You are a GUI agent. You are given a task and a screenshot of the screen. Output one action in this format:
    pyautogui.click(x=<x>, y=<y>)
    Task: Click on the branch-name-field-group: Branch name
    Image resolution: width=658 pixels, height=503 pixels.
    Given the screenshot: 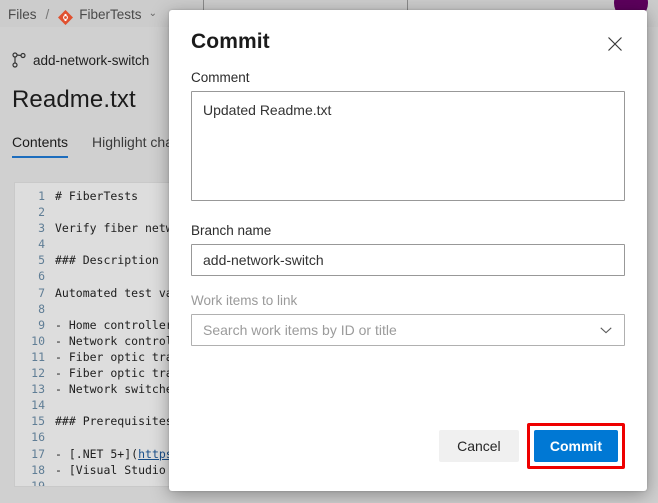 What is the action you would take?
    pyautogui.click(x=408, y=249)
    